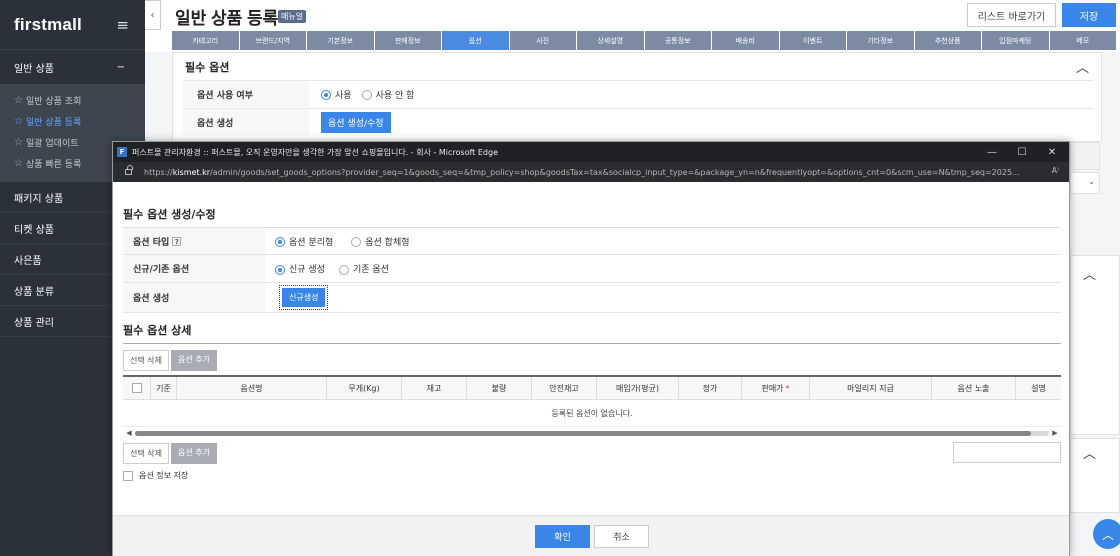  I want to click on horizontal-scrollbar: ◀ ▶, so click(592, 433).